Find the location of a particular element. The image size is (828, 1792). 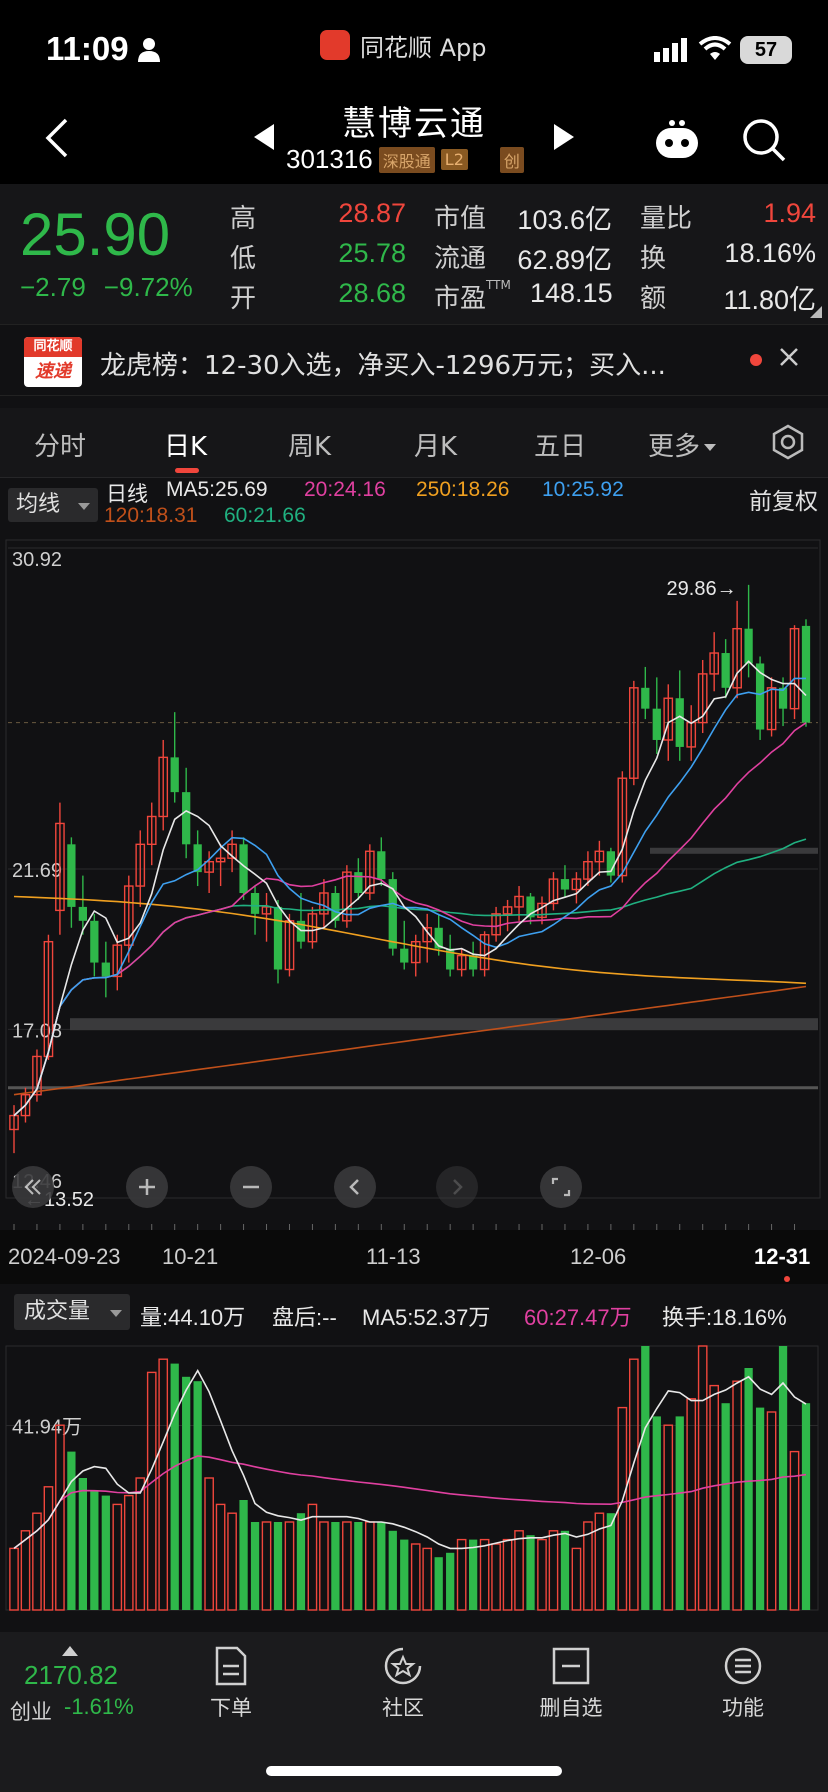

high-label: 高 is located at coordinates (243, 219).